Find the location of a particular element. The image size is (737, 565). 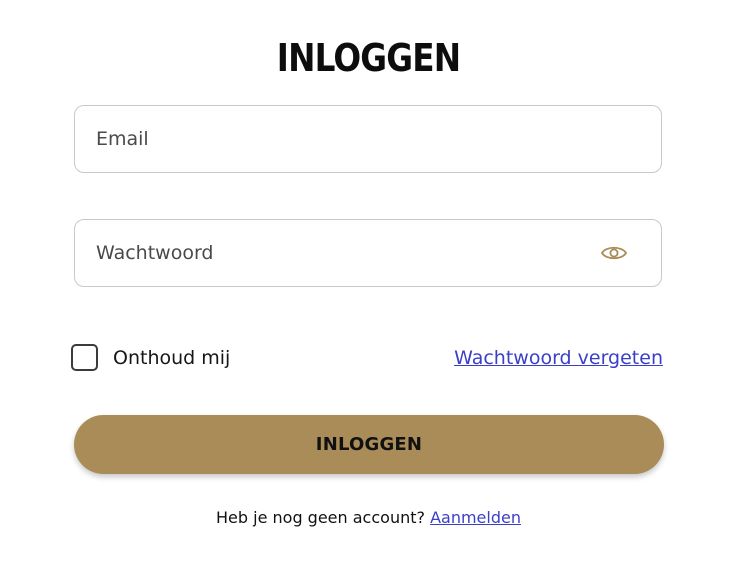

login-button: INLOGGEN is located at coordinates (369, 444).